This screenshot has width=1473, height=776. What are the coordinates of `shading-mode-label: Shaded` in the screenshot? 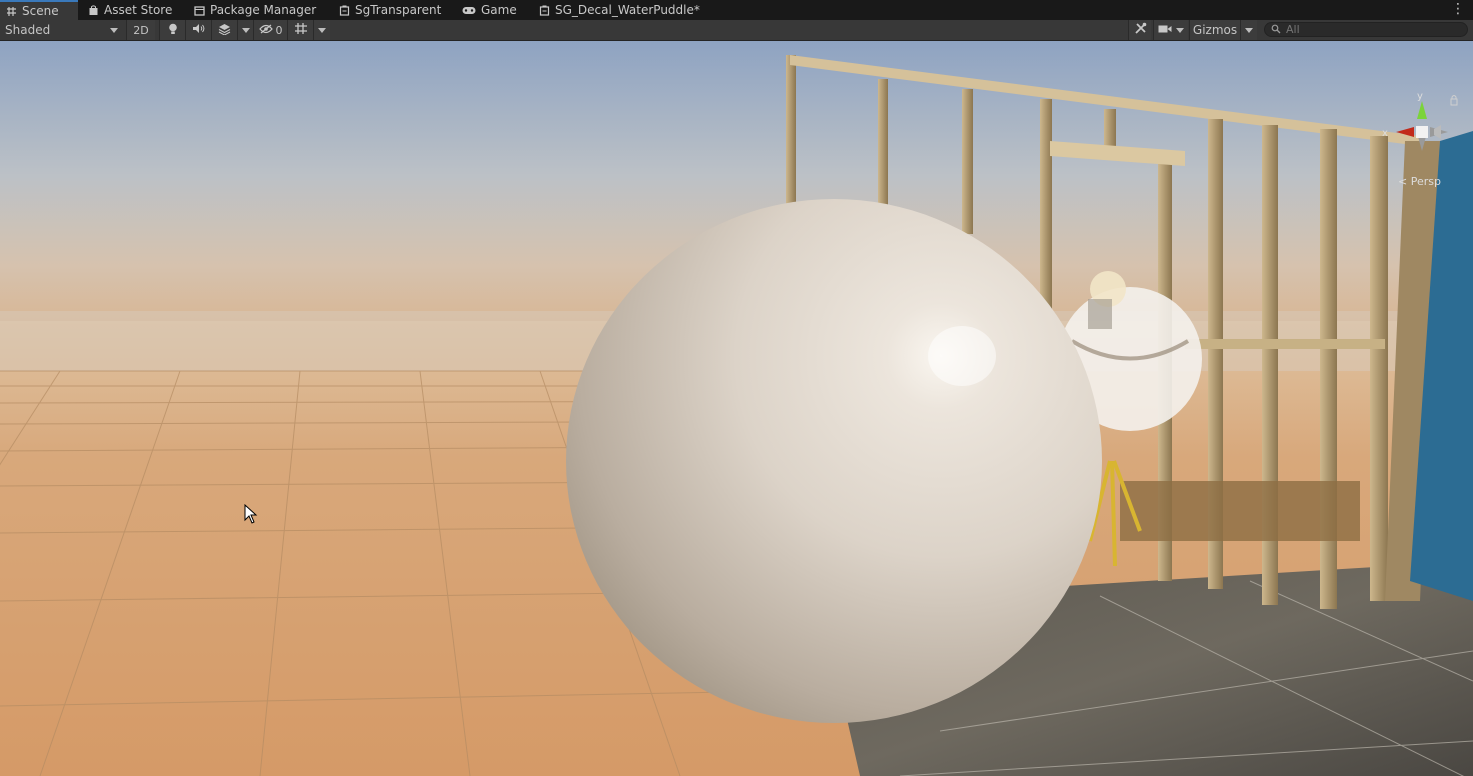 It's located at (28, 30).